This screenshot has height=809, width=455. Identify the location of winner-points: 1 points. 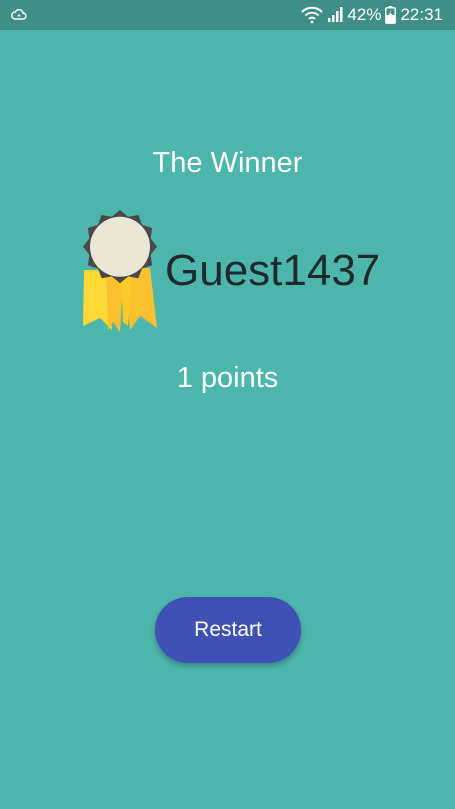
(227, 378).